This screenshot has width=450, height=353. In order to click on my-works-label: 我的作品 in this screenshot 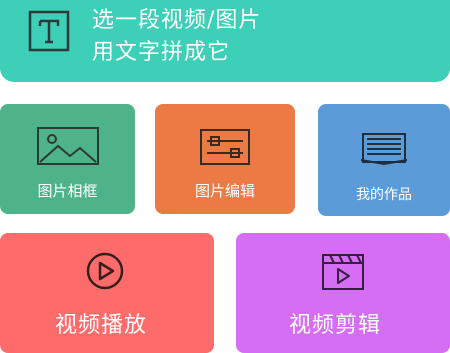, I will do `click(384, 195)`.